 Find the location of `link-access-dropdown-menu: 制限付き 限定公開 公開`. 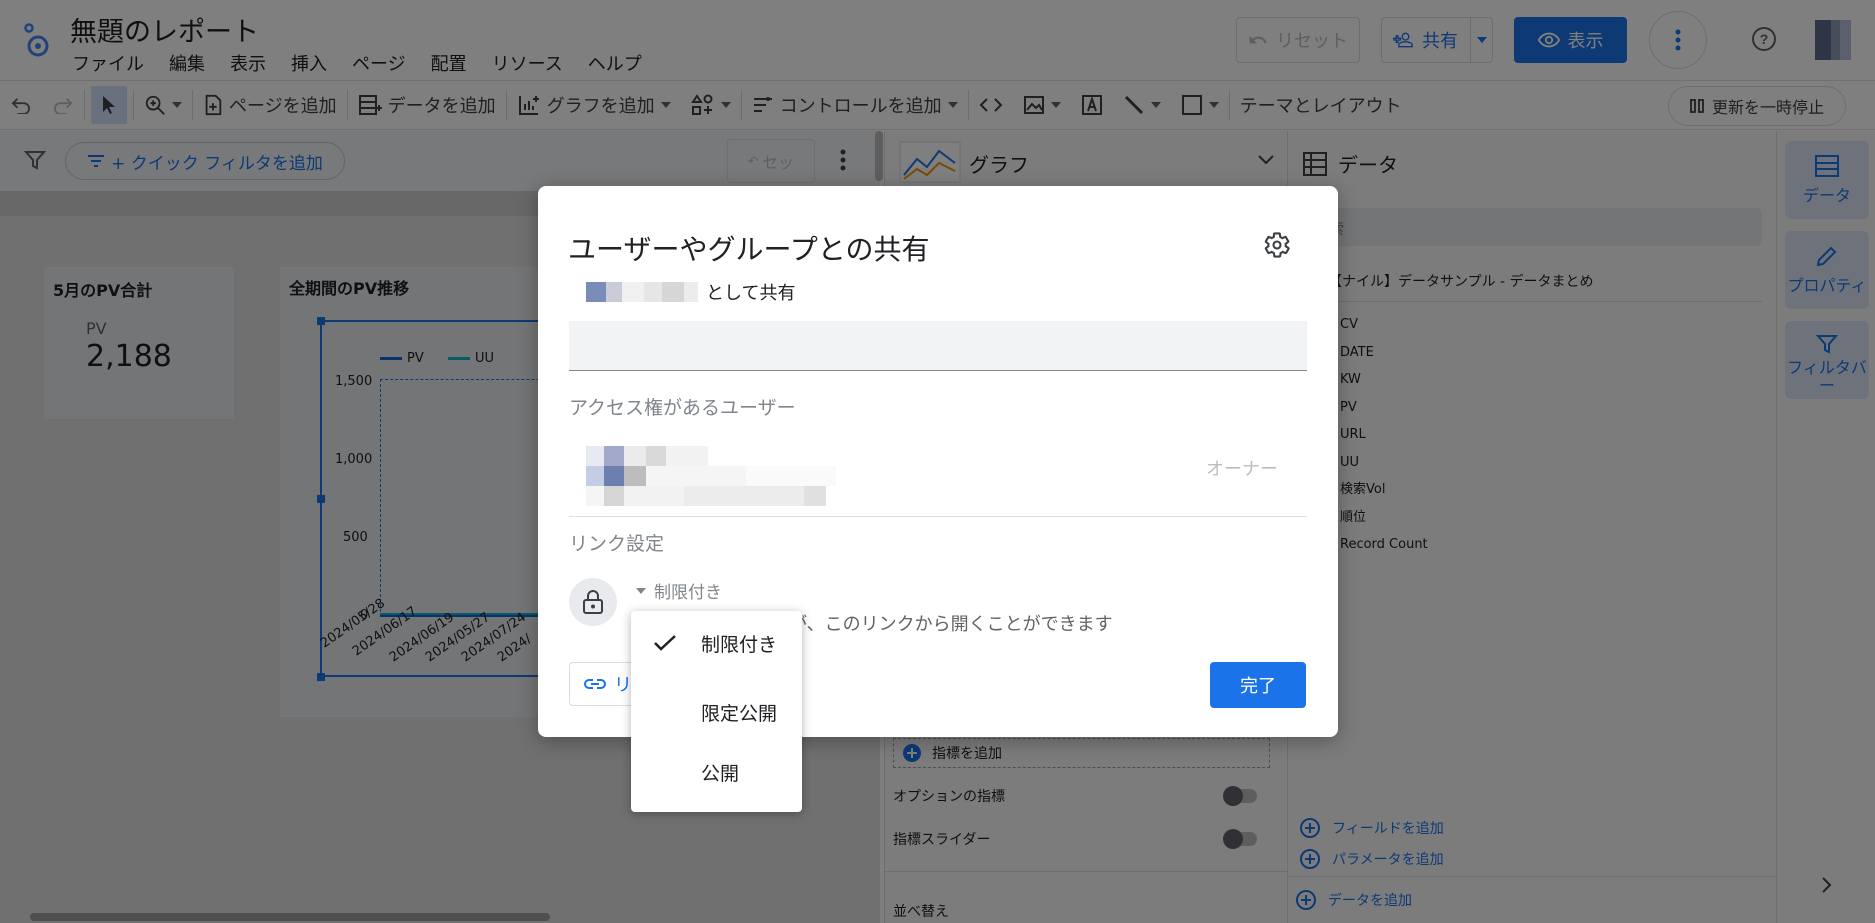

link-access-dropdown-menu: 制限付き 限定公開 公開 is located at coordinates (716, 711).